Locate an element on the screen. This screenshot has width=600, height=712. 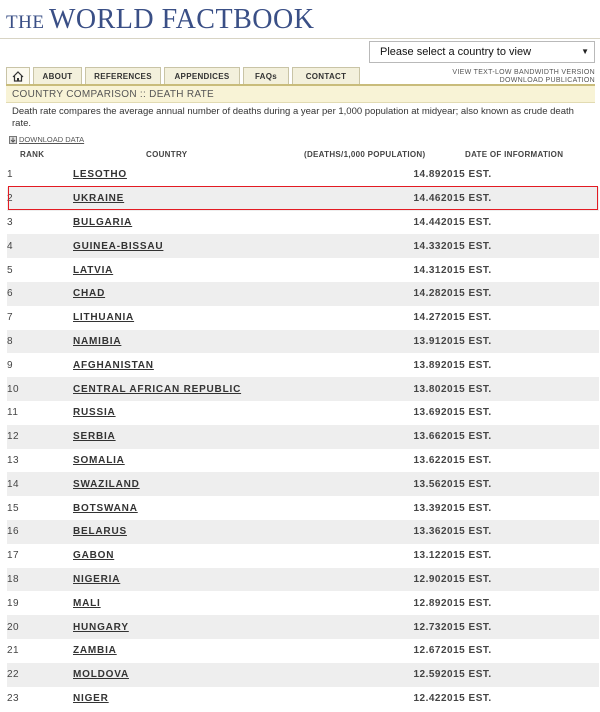
value-cell: 13.39 is located at coordinates (427, 508).